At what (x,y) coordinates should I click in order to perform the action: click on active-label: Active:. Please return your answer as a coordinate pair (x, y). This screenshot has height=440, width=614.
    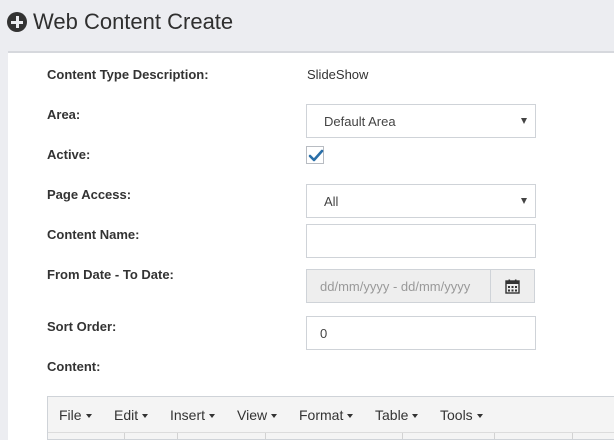
    Looking at the image, I should click on (69, 154).